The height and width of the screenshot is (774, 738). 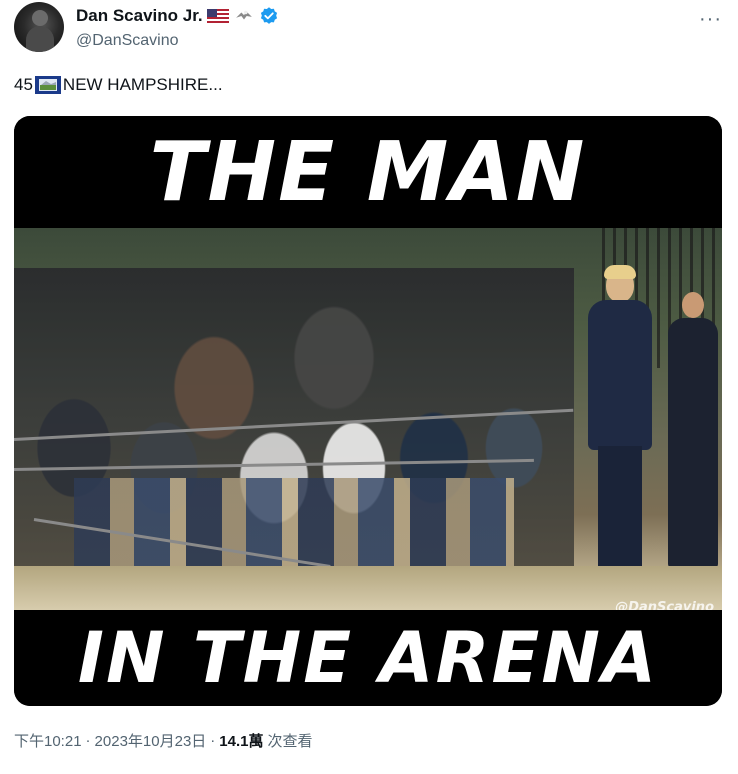 I want to click on display-name: Dan Scavino Jr., so click(x=139, y=16).